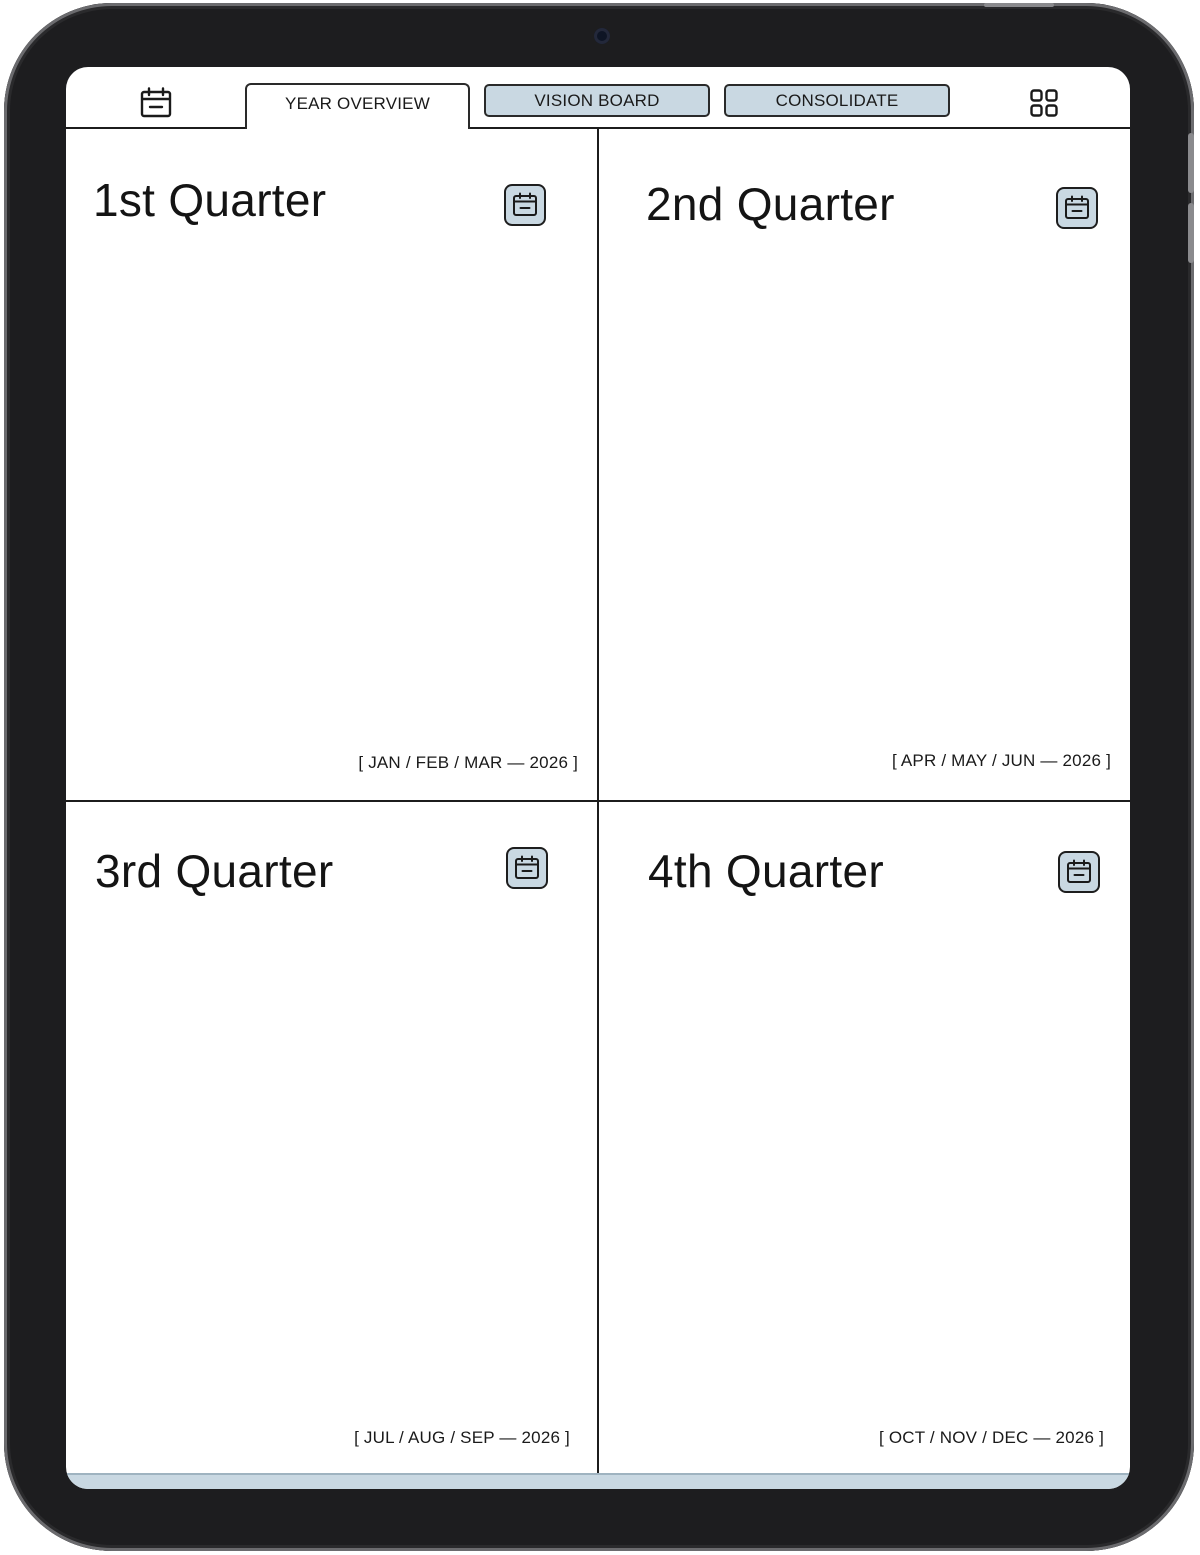 The height and width of the screenshot is (1555, 1200). I want to click on quarter-date-range: [ APR / MAY / JUN — 2026 ], so click(1001, 760).